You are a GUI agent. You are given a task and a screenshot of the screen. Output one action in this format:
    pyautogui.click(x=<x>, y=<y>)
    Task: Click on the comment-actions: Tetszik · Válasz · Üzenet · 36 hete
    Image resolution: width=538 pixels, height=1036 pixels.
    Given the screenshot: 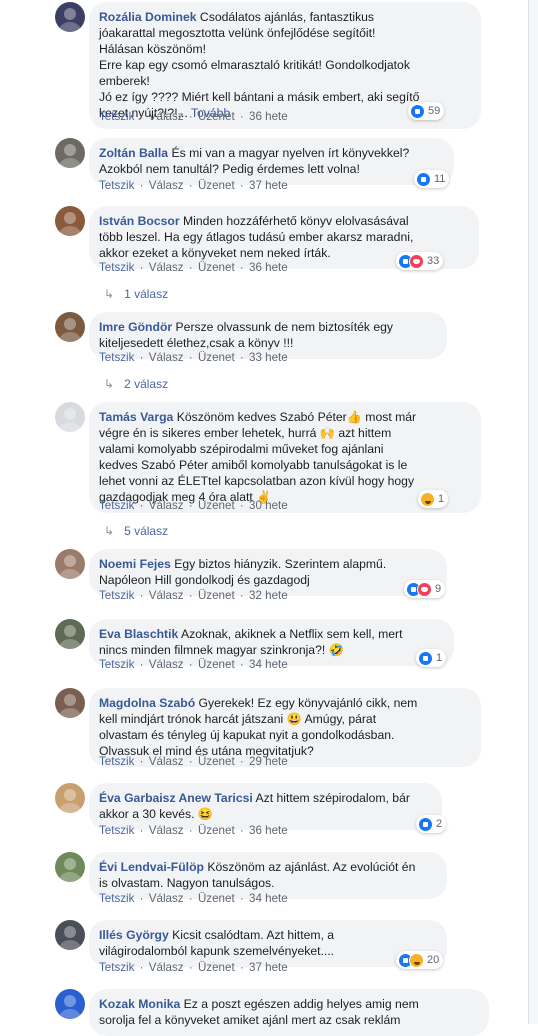 What is the action you would take?
    pyautogui.click(x=193, y=830)
    